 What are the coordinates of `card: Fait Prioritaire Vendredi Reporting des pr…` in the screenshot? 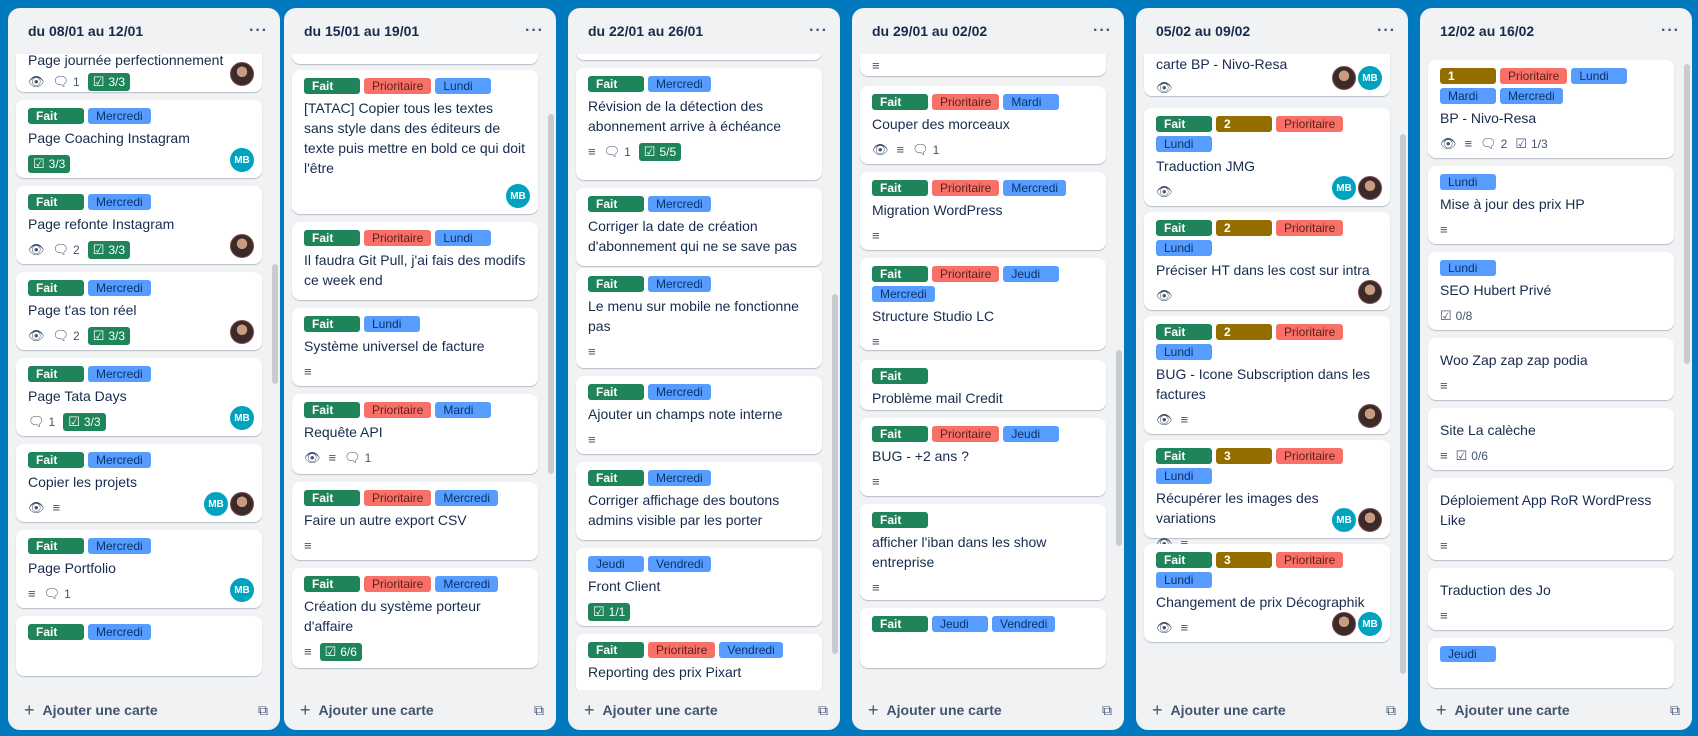 It's located at (699, 662).